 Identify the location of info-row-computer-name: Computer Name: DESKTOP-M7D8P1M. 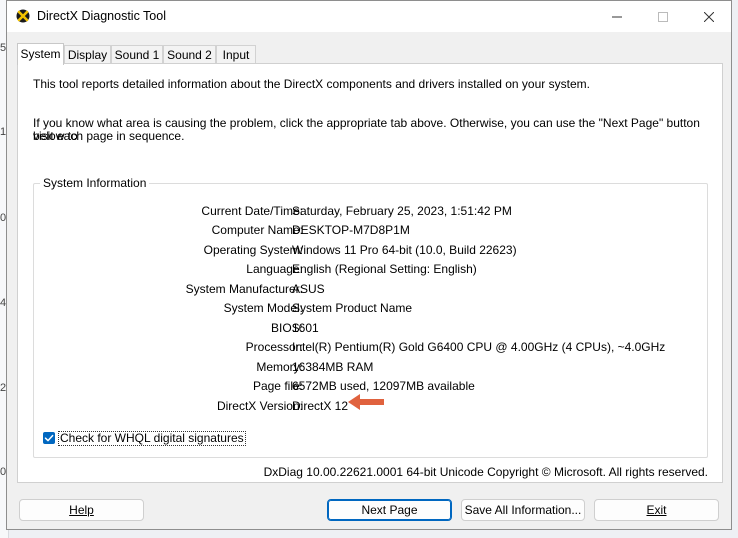
(370, 232).